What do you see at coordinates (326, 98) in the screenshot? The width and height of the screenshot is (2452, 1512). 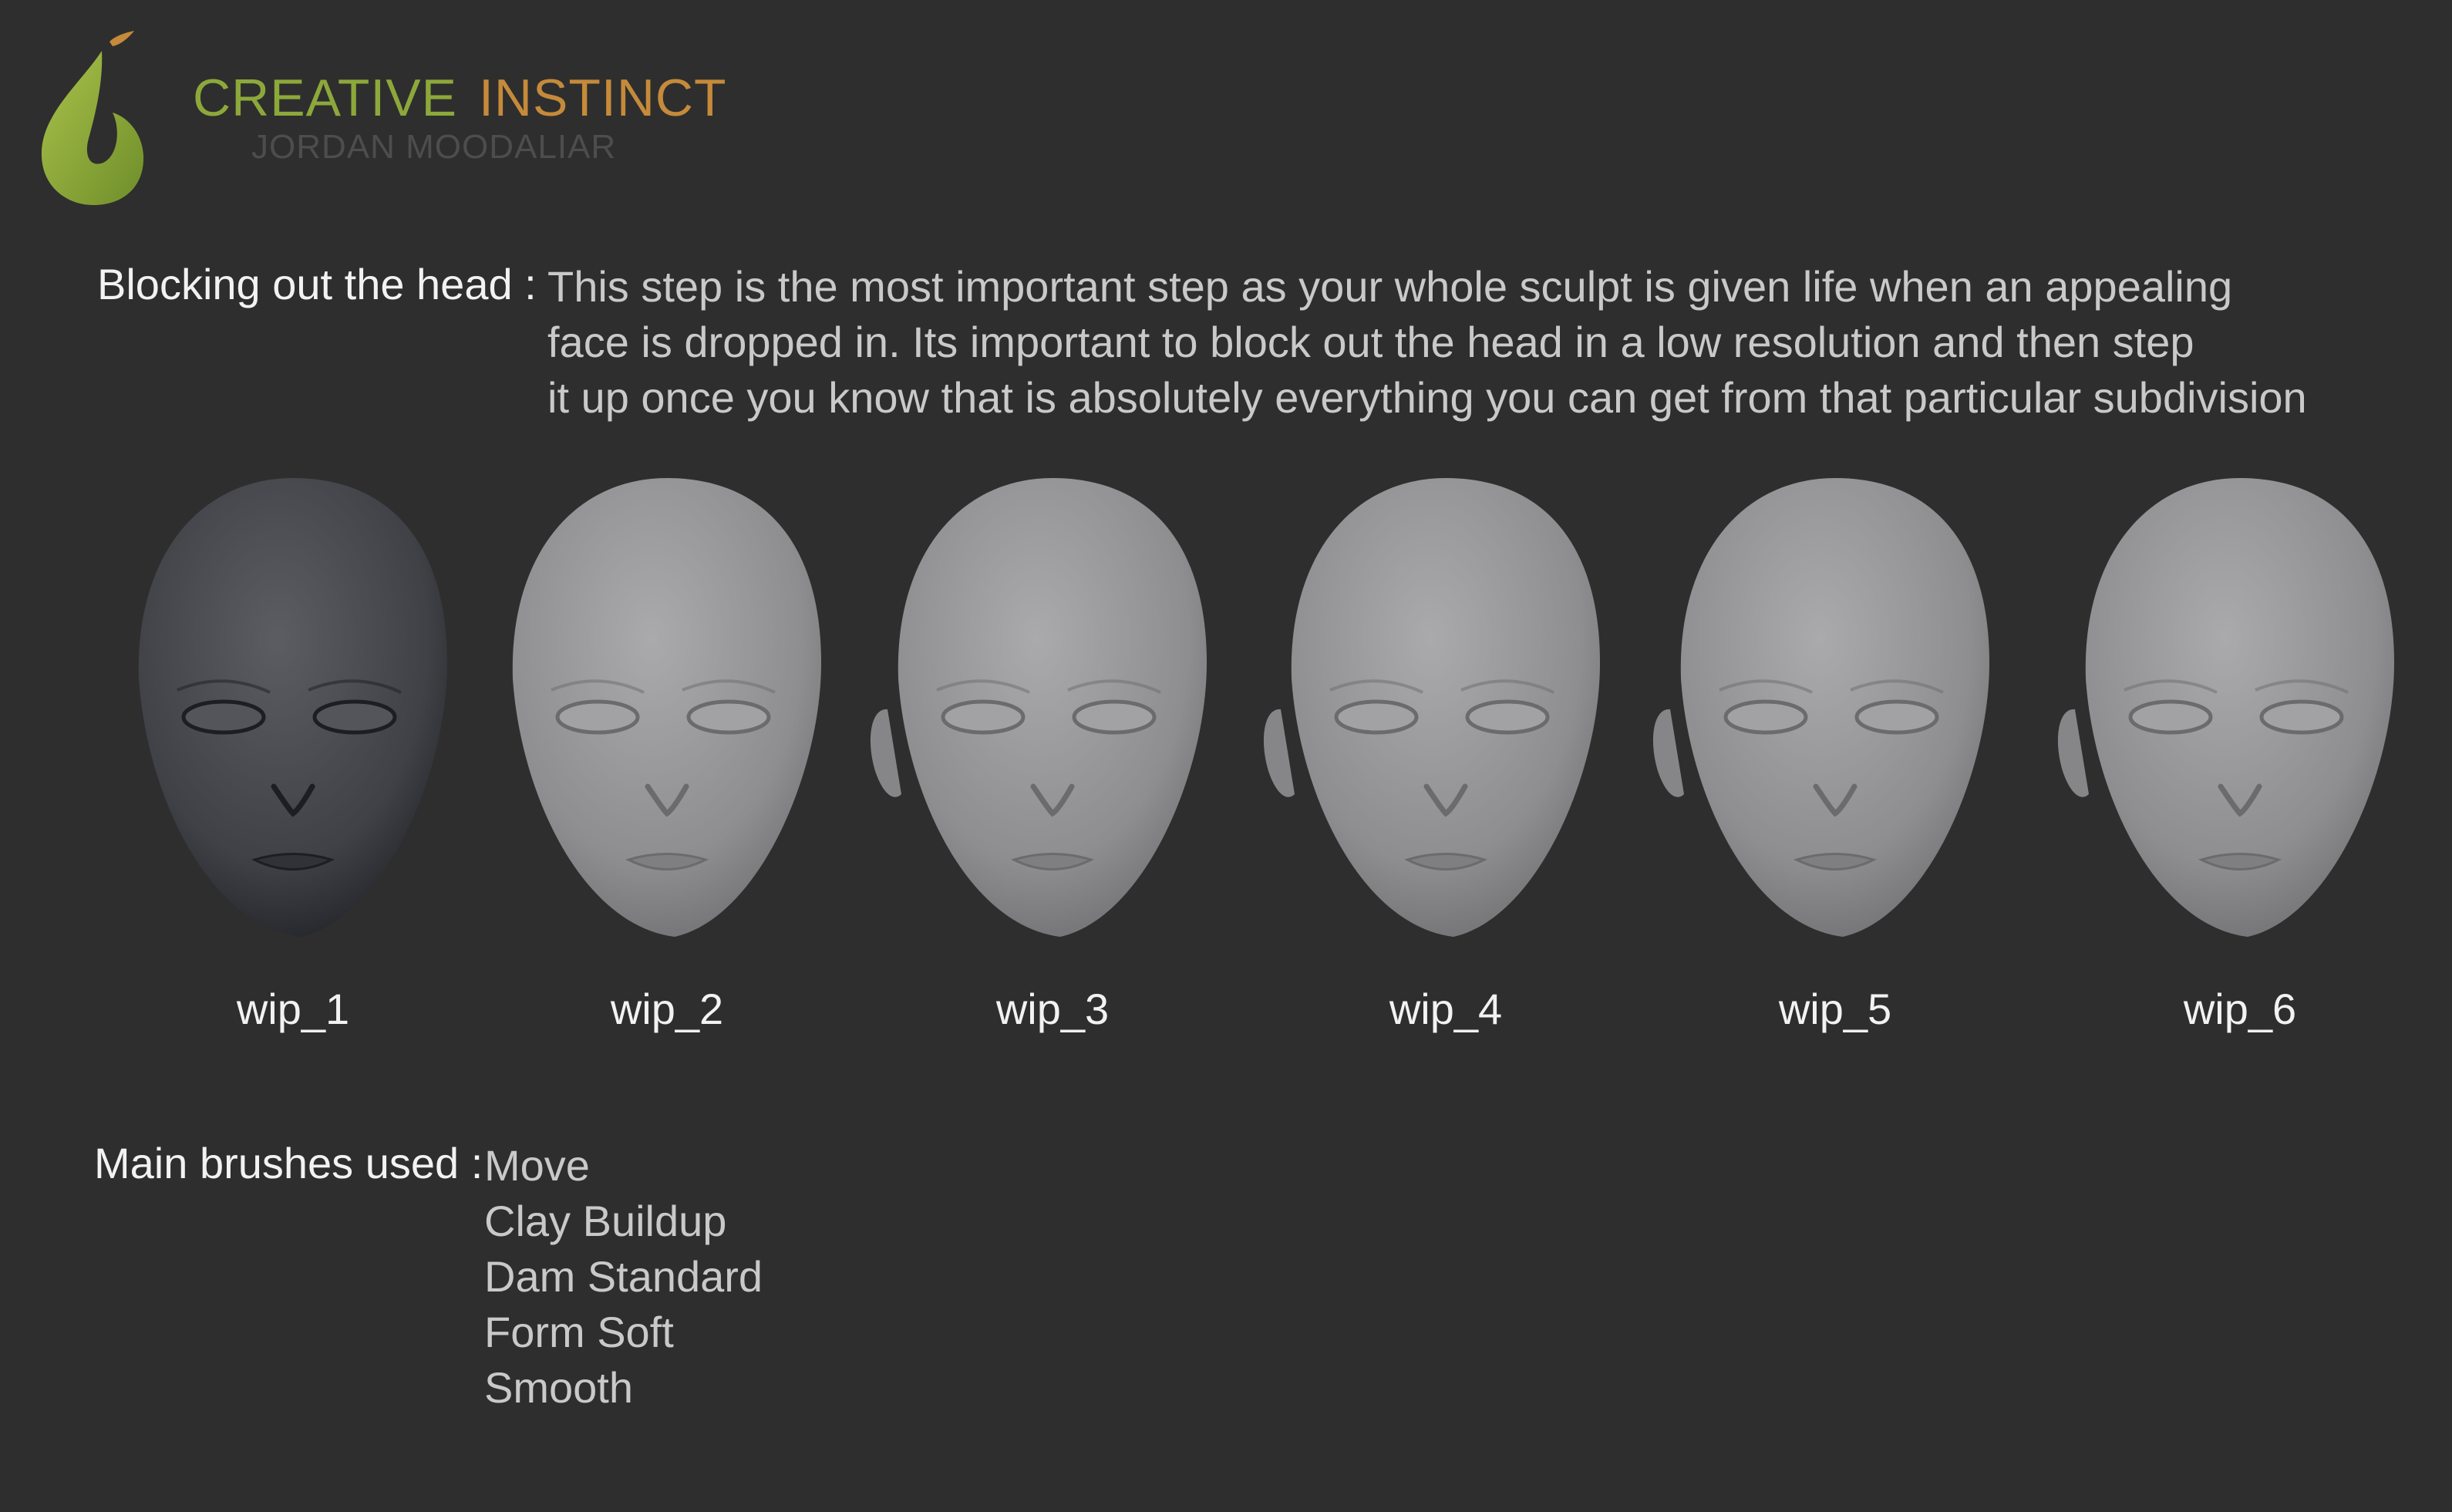 I see `brand-title-part1: CREATIVE` at bounding box center [326, 98].